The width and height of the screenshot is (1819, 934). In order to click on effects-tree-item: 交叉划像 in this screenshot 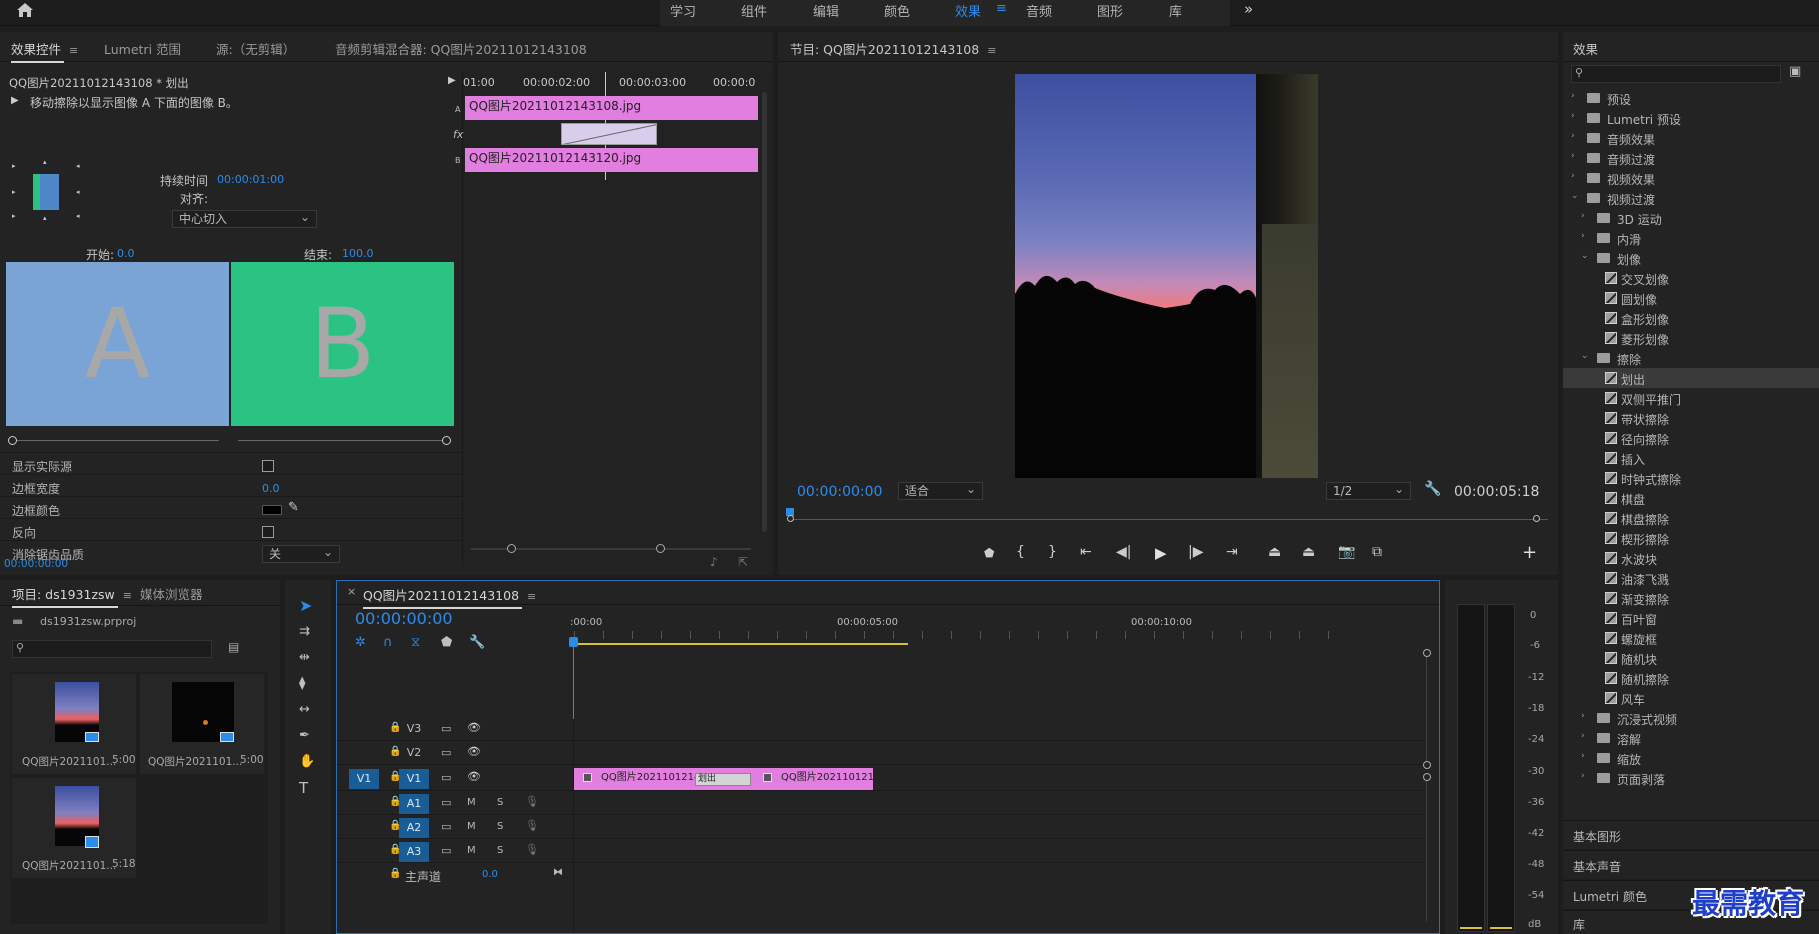, I will do `click(1691, 278)`.